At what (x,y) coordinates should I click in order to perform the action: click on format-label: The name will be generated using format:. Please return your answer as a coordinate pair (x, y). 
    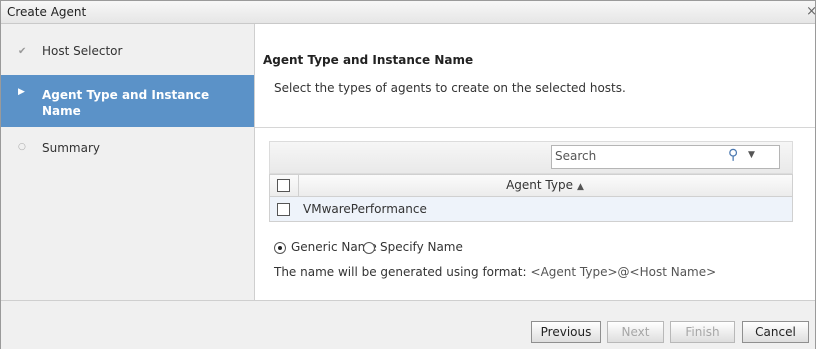
    Looking at the image, I should click on (400, 272).